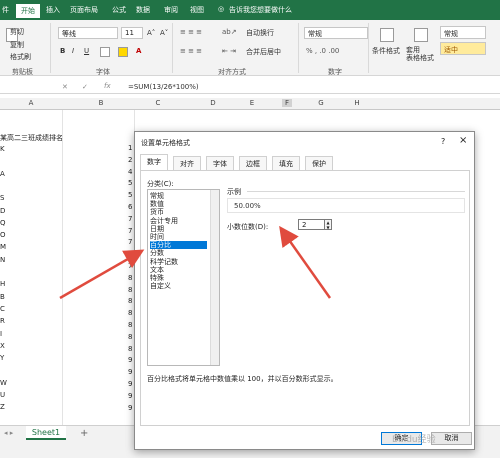 This screenshot has height=458, width=500. What do you see at coordinates (195, 262) in the screenshot?
I see `annotation-arrows` at bounding box center [195, 262].